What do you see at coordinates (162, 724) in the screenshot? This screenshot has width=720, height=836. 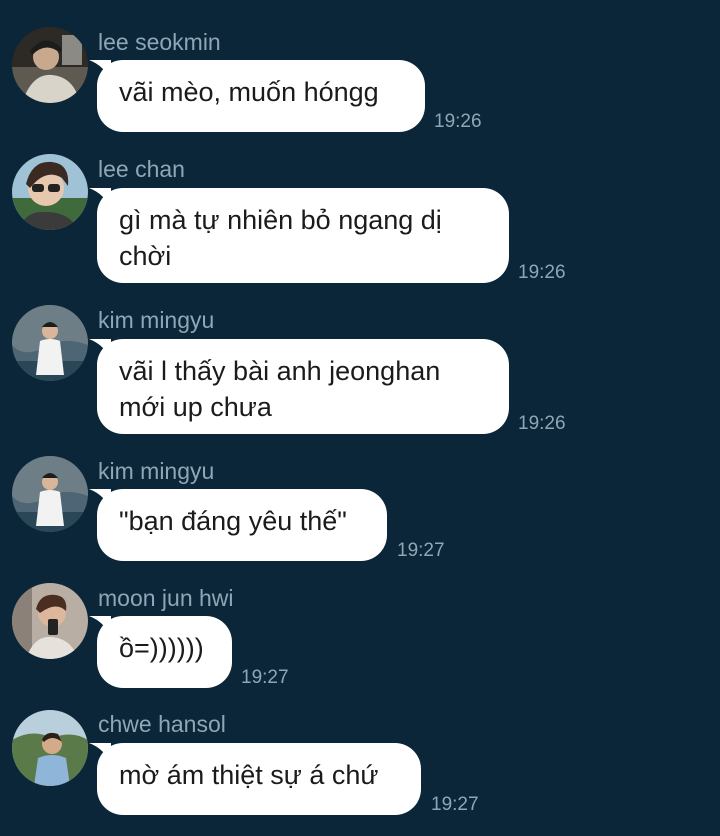 I see `sender-name: chwe hansol` at bounding box center [162, 724].